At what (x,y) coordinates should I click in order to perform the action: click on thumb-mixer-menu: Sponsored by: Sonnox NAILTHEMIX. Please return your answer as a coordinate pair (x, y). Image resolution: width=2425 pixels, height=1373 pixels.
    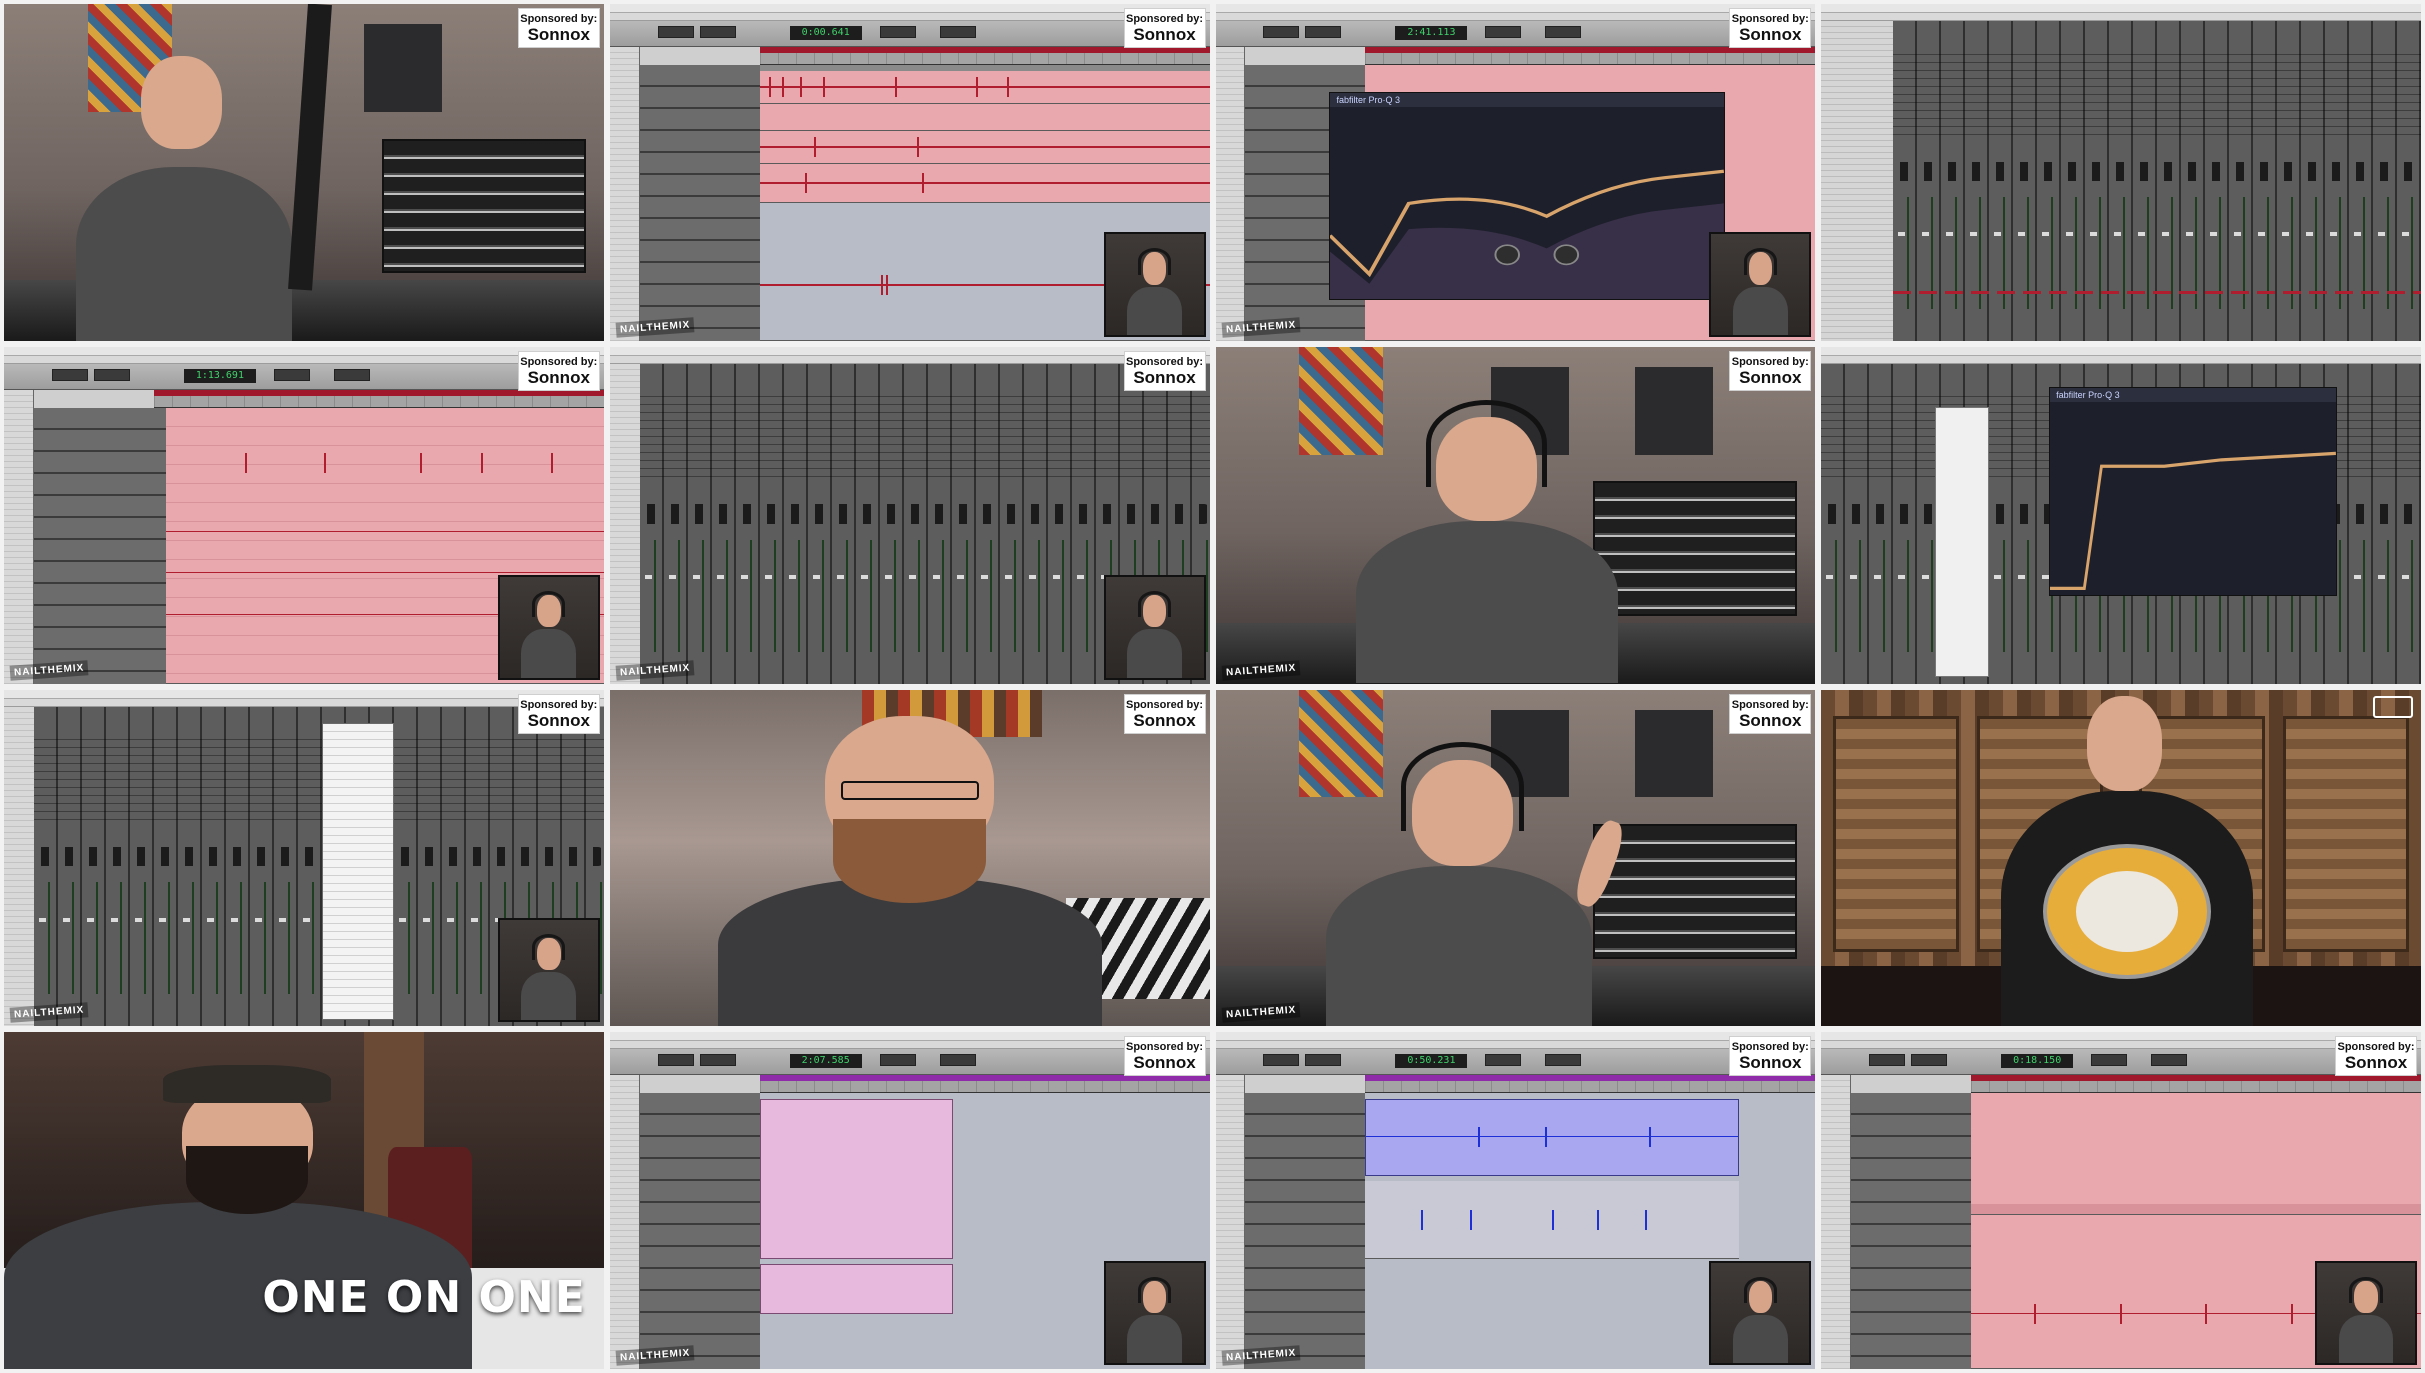
    Looking at the image, I should click on (304, 858).